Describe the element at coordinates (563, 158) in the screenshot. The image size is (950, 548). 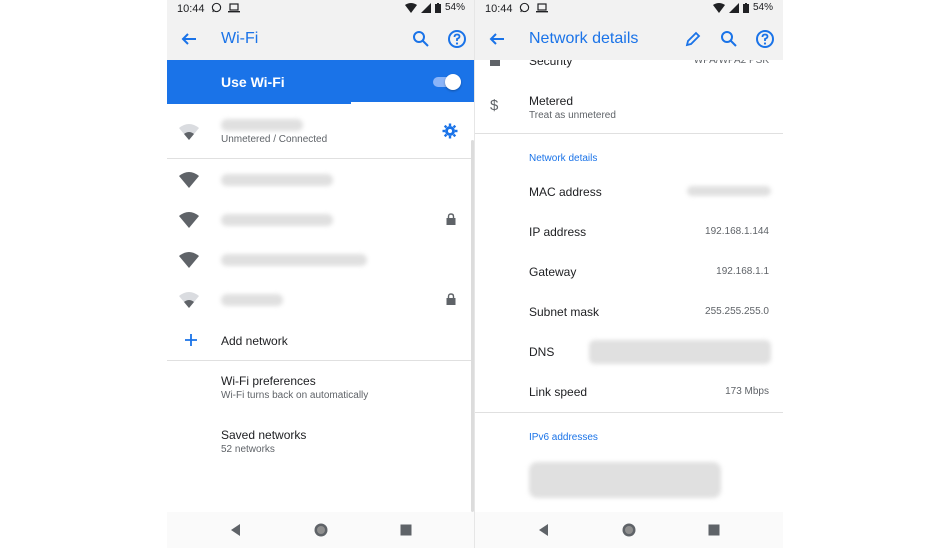
I see `section-network-details: Network details` at that location.